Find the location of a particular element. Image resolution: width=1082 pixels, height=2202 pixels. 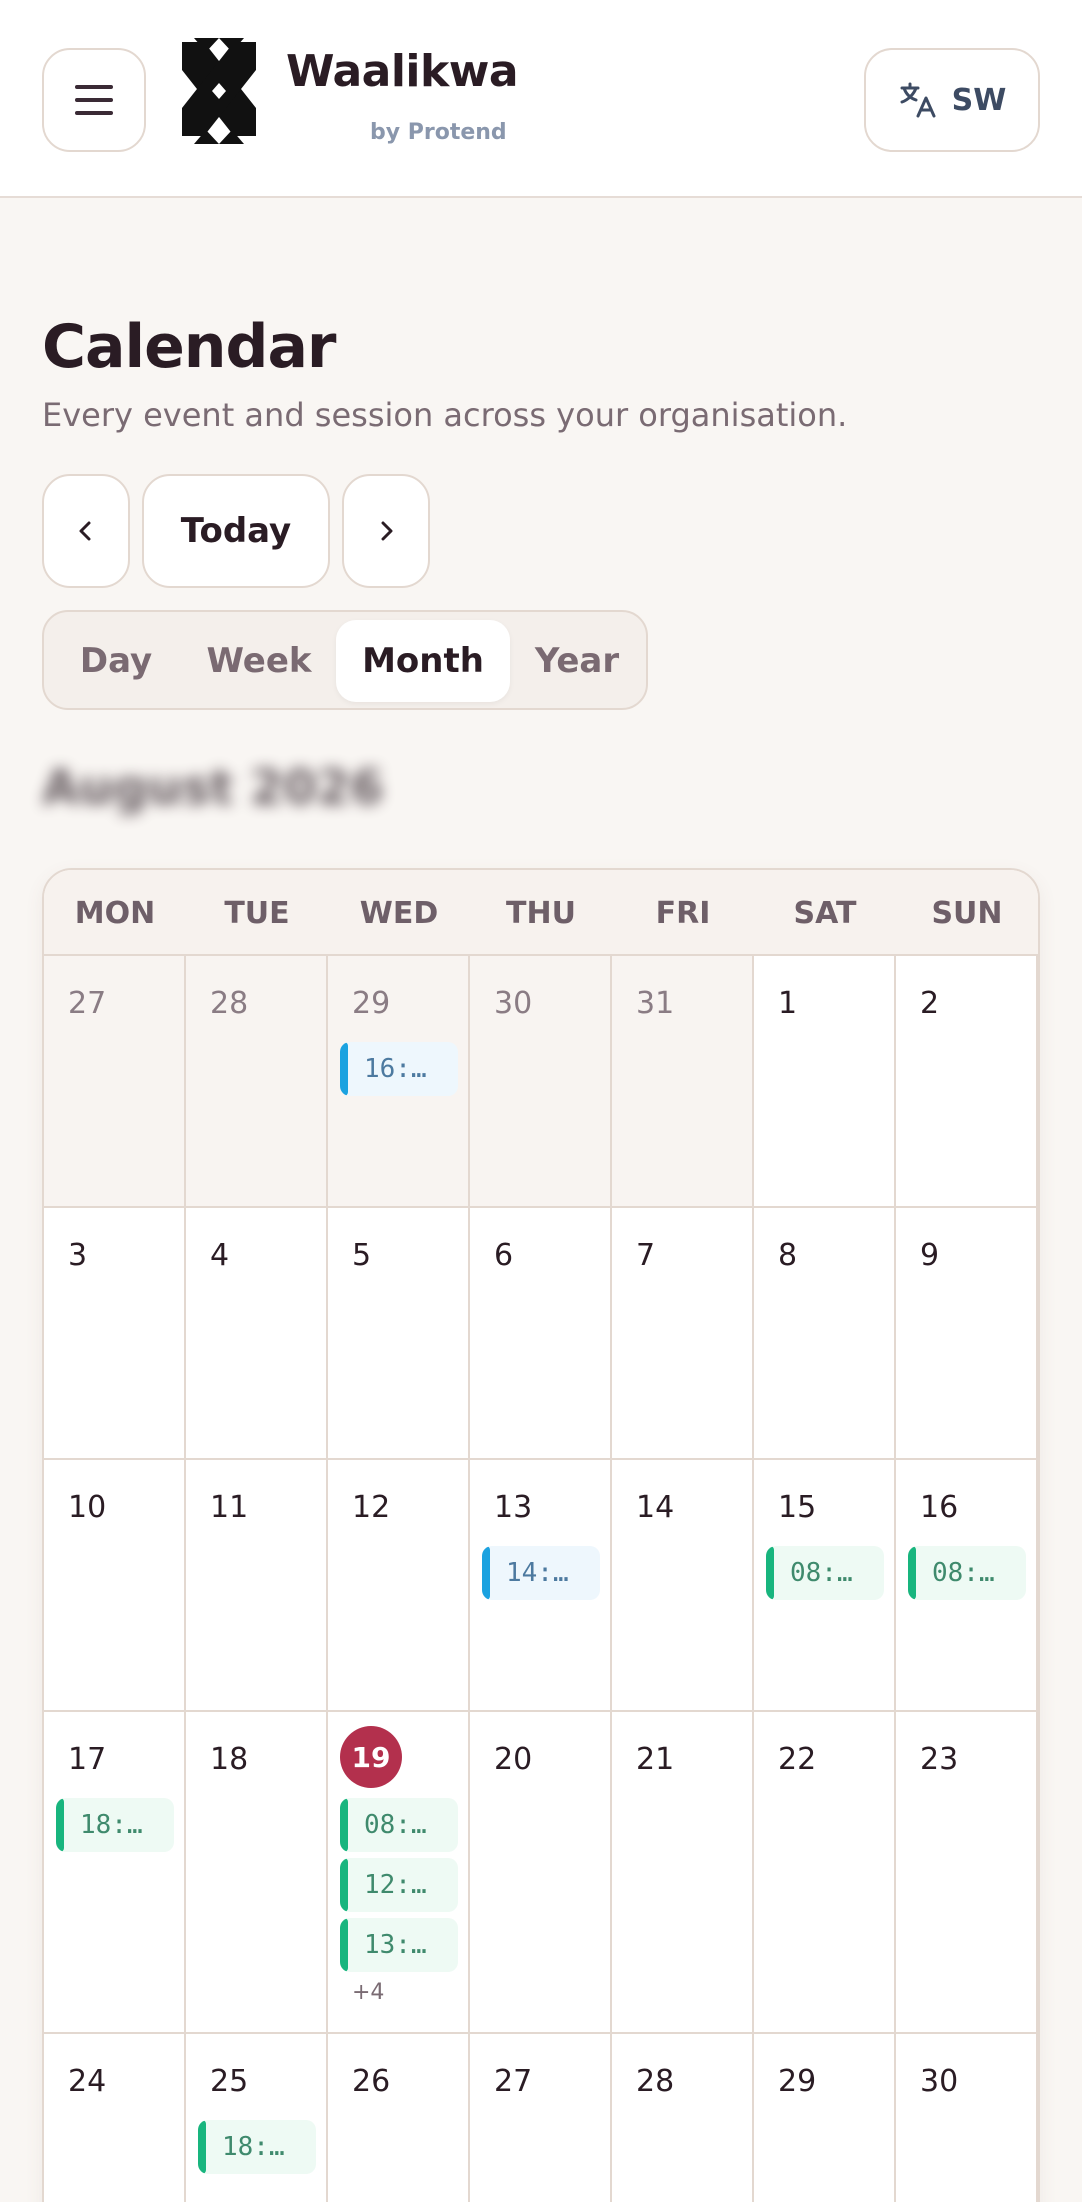

day-cell: 9 is located at coordinates (967, 1334).